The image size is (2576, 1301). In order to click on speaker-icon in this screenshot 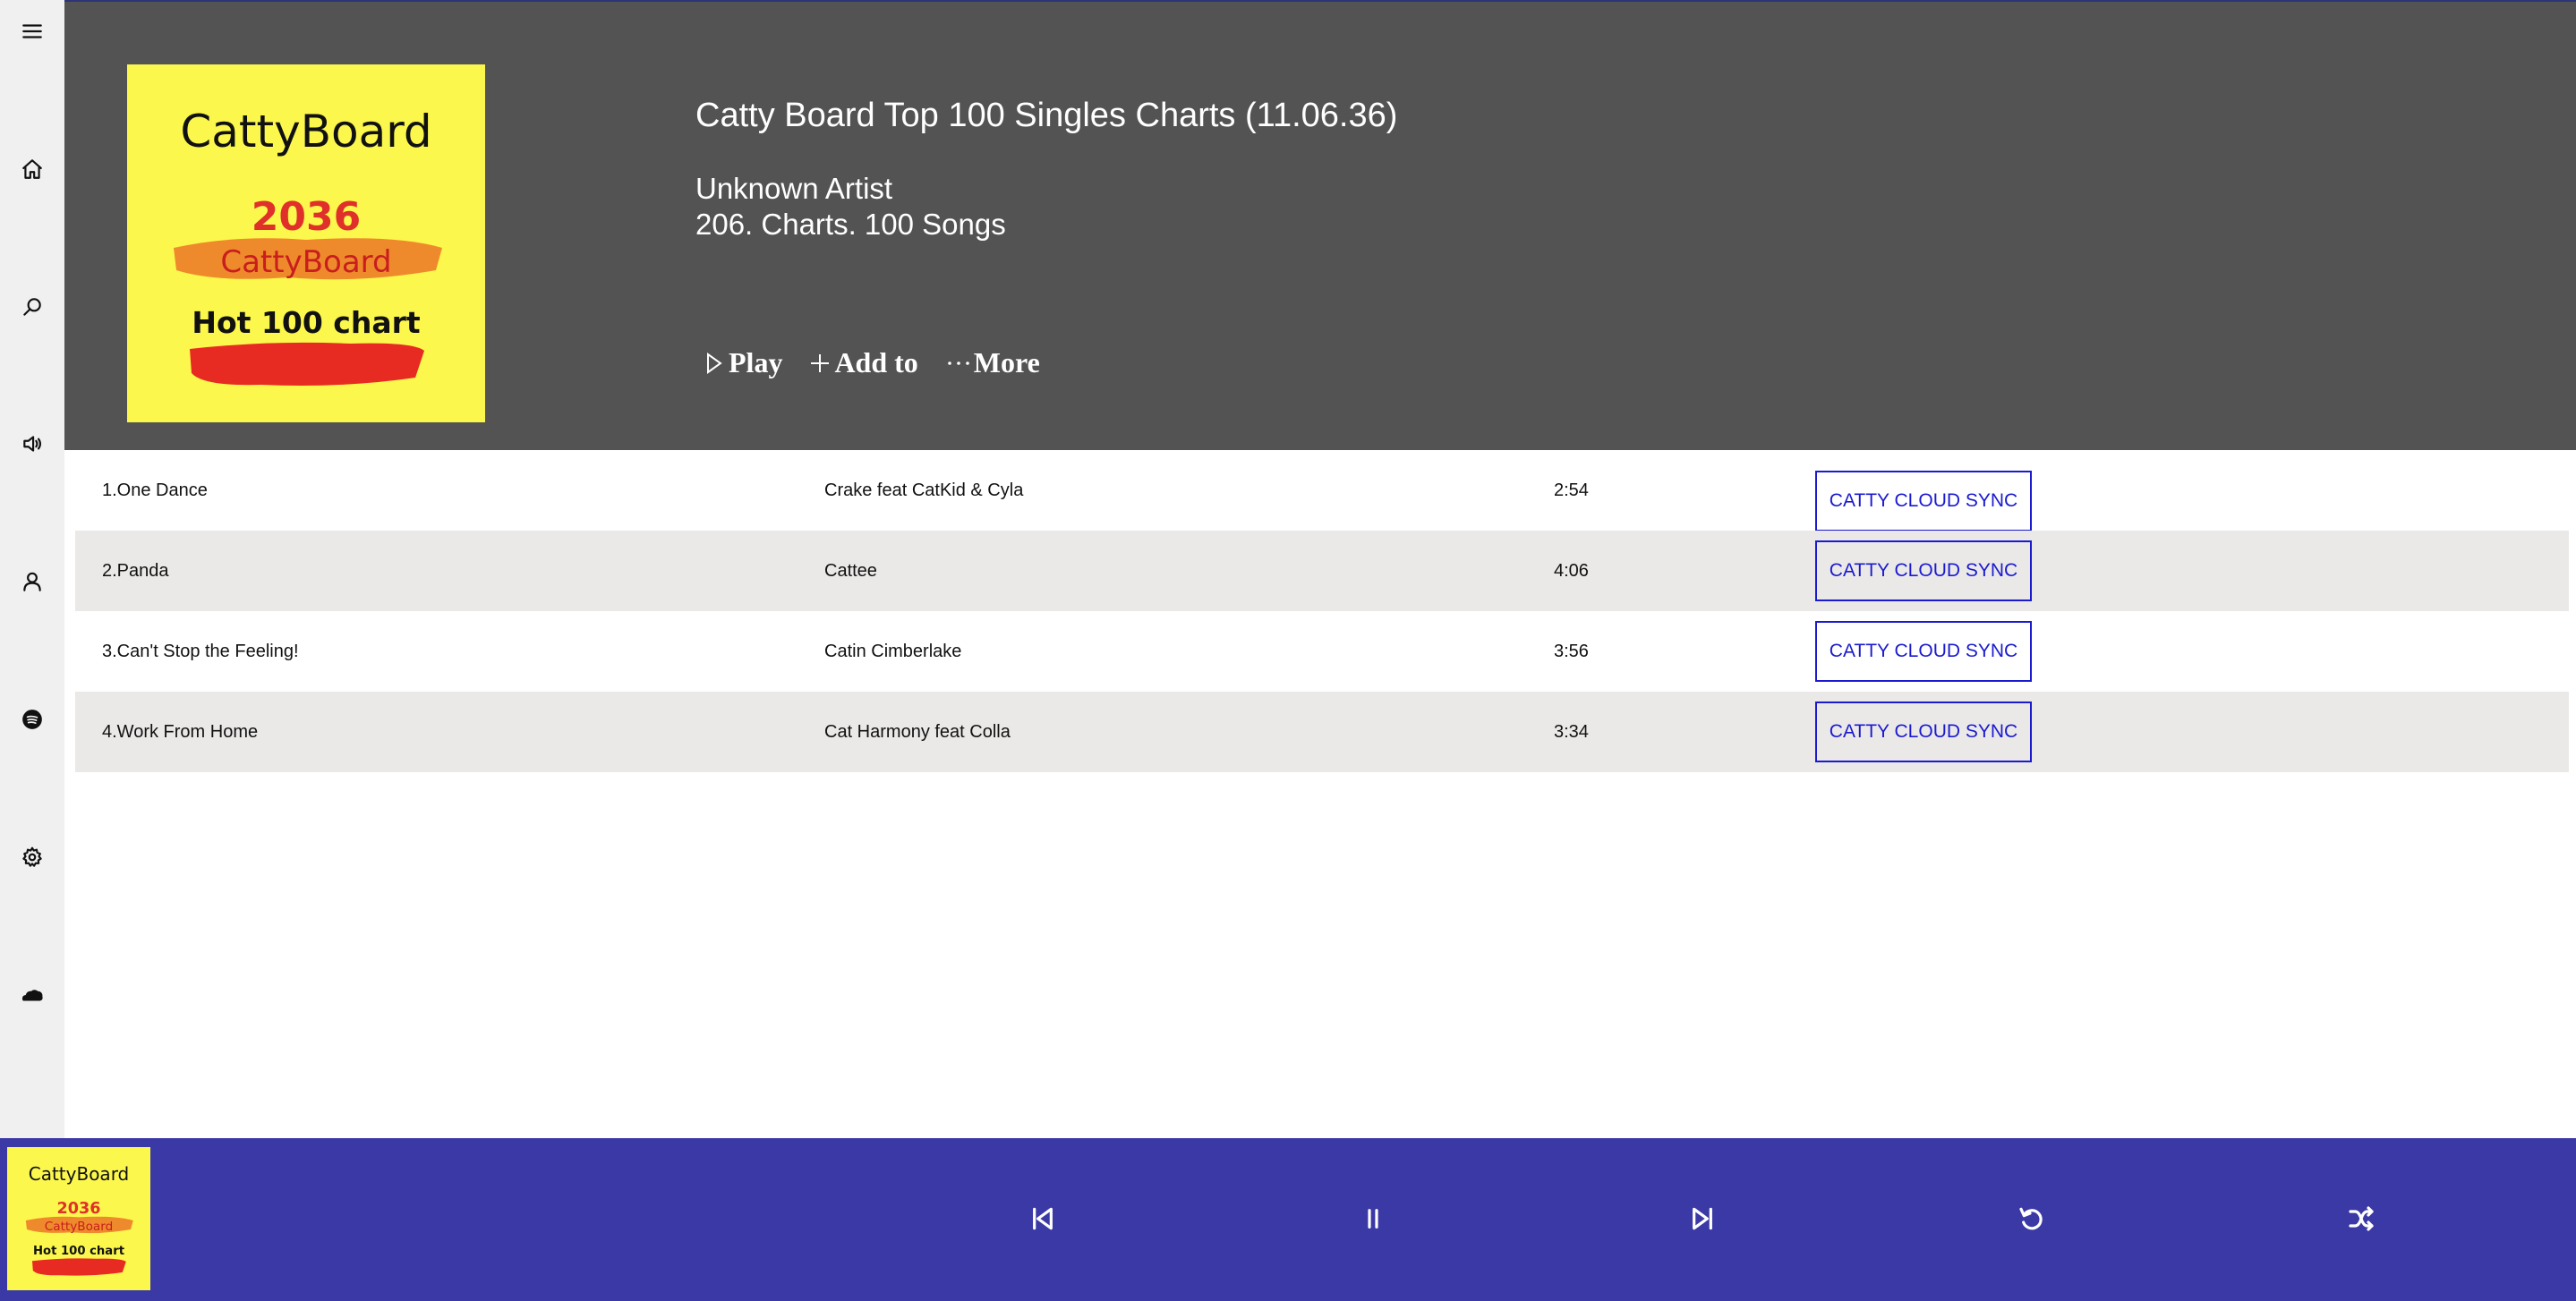, I will do `click(32, 444)`.